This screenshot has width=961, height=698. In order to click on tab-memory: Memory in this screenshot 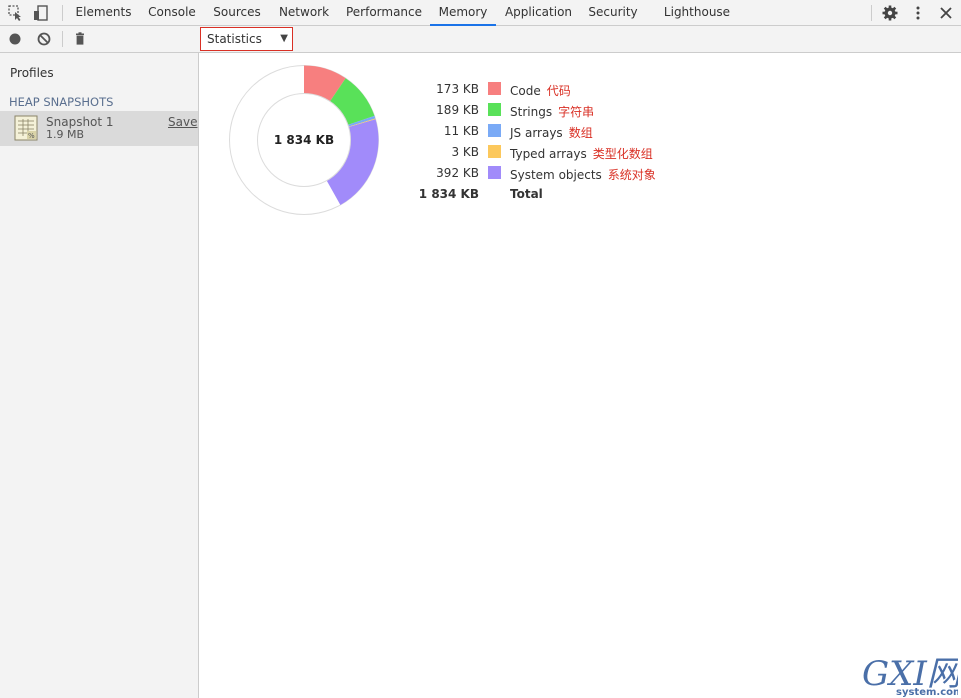, I will do `click(463, 13)`.